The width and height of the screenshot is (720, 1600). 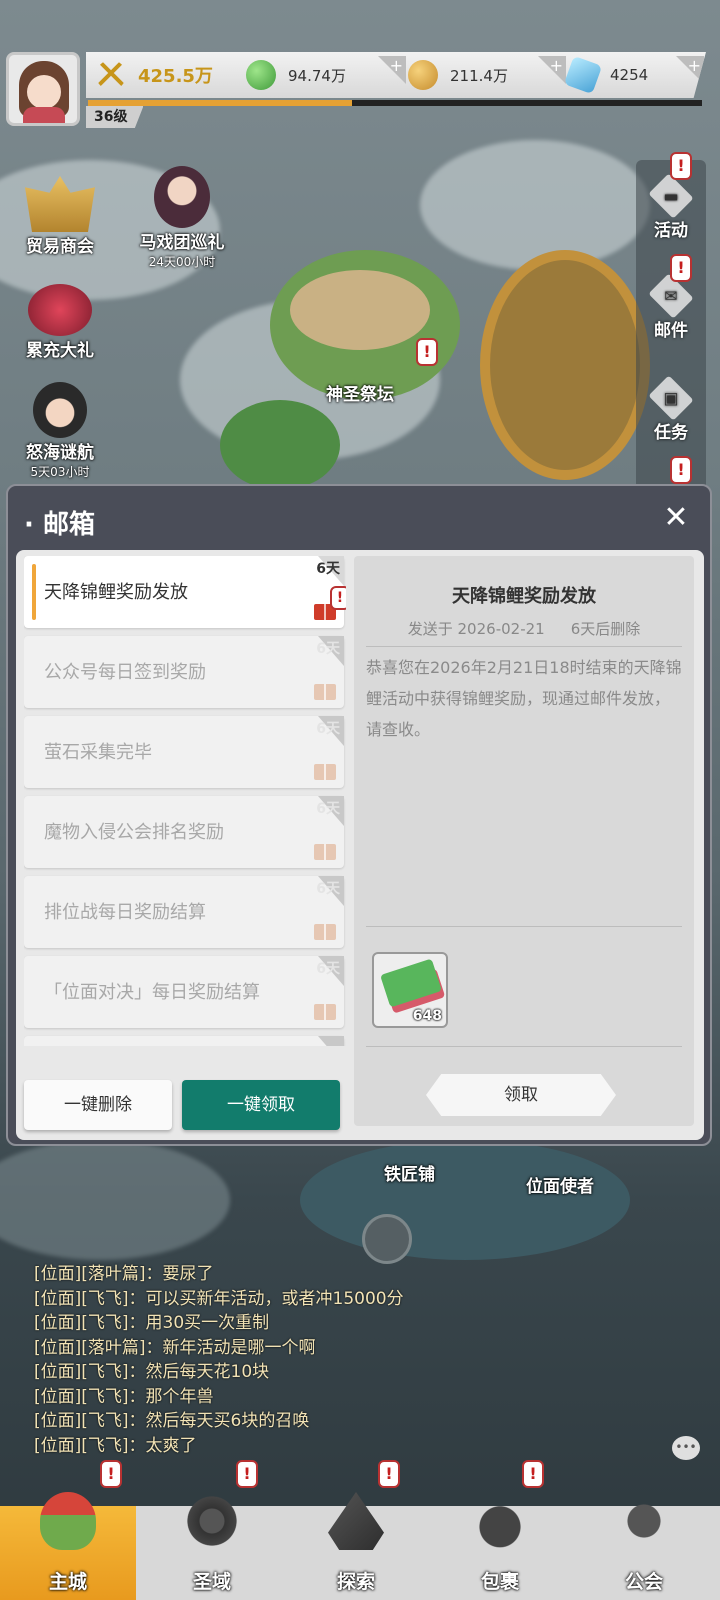 I want to click on event-trade-guild: 贸易商会, so click(x=60, y=216).